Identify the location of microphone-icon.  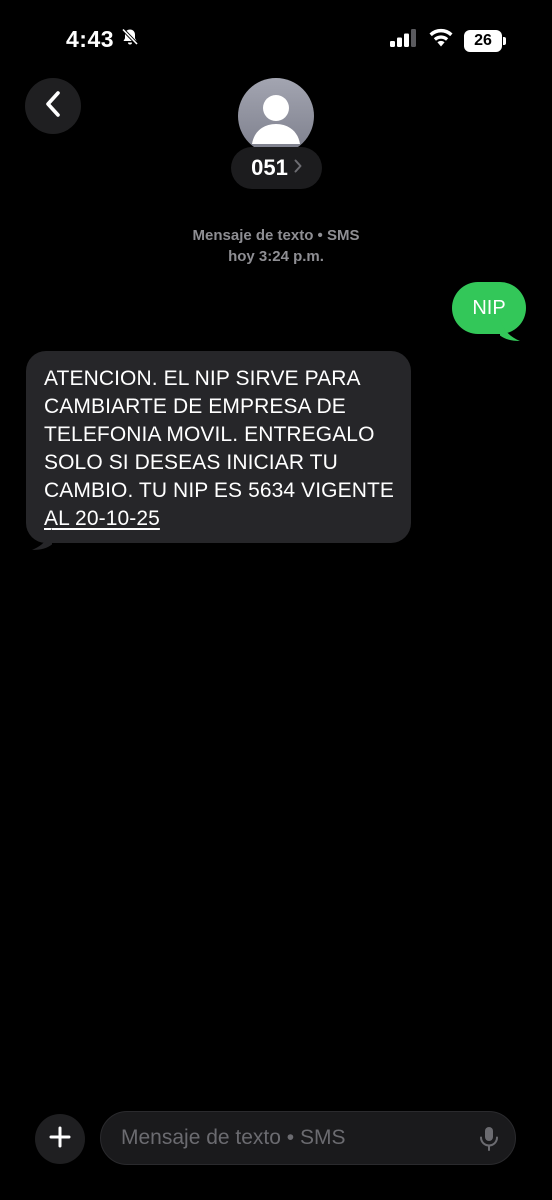
(489, 1139).